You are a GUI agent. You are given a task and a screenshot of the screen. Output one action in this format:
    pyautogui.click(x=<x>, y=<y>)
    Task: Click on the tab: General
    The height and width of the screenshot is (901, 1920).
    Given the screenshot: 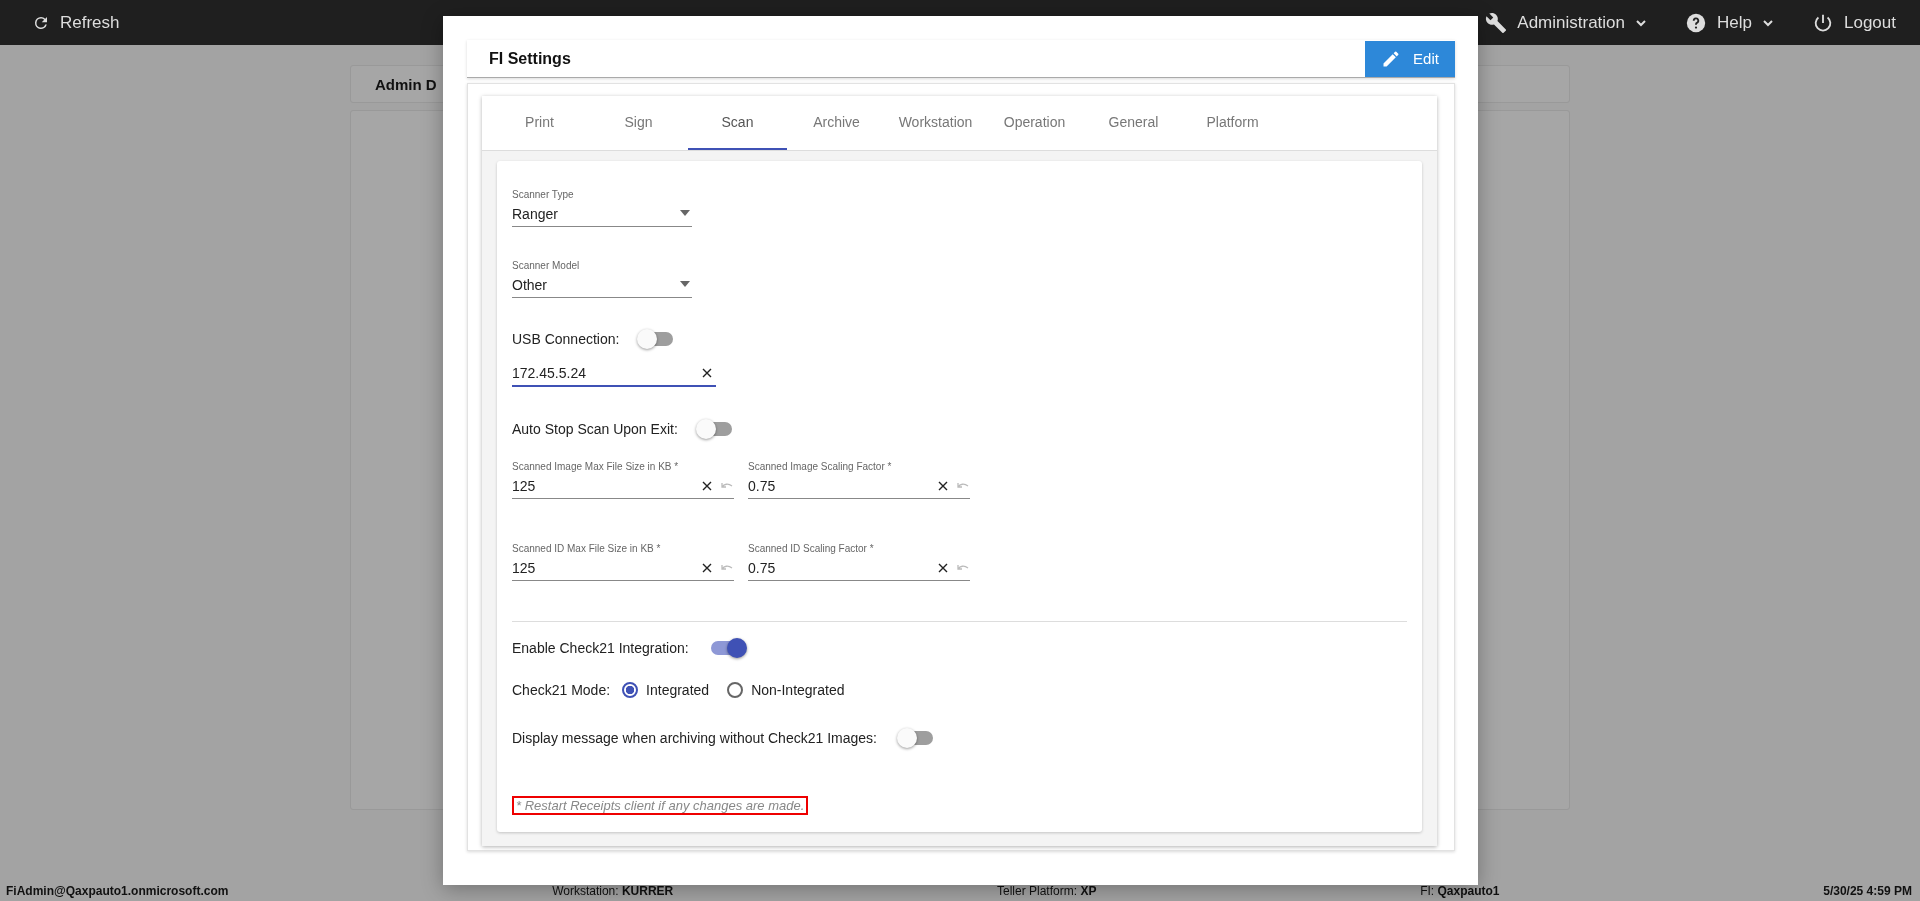 What is the action you would take?
    pyautogui.click(x=1133, y=123)
    